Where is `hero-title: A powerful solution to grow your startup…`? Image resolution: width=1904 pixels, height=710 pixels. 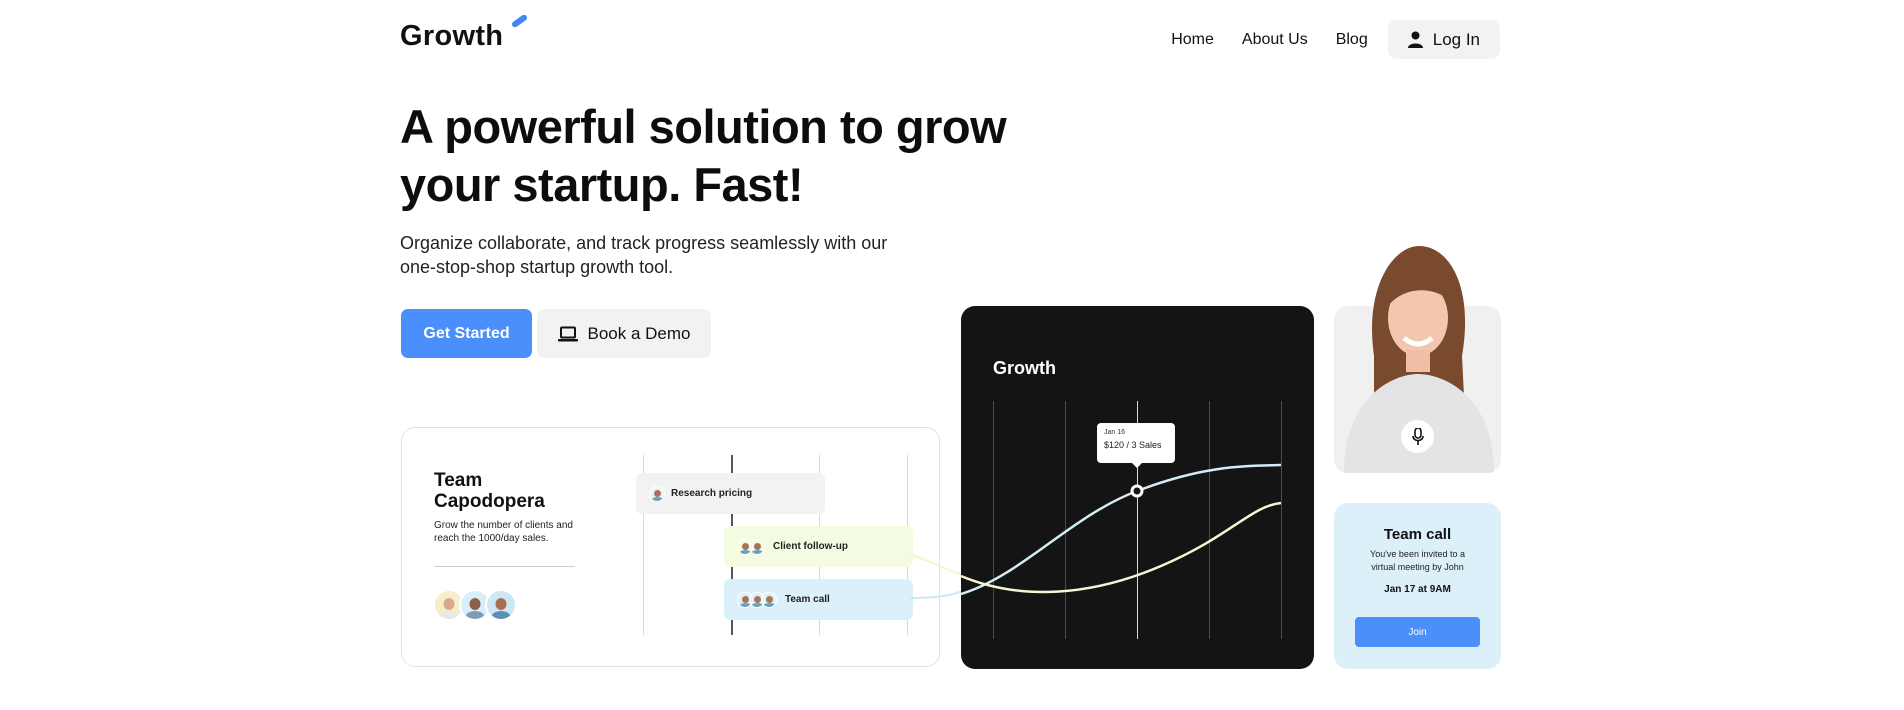
hero-title: A powerful solution to grow your startup… is located at coordinates (703, 155).